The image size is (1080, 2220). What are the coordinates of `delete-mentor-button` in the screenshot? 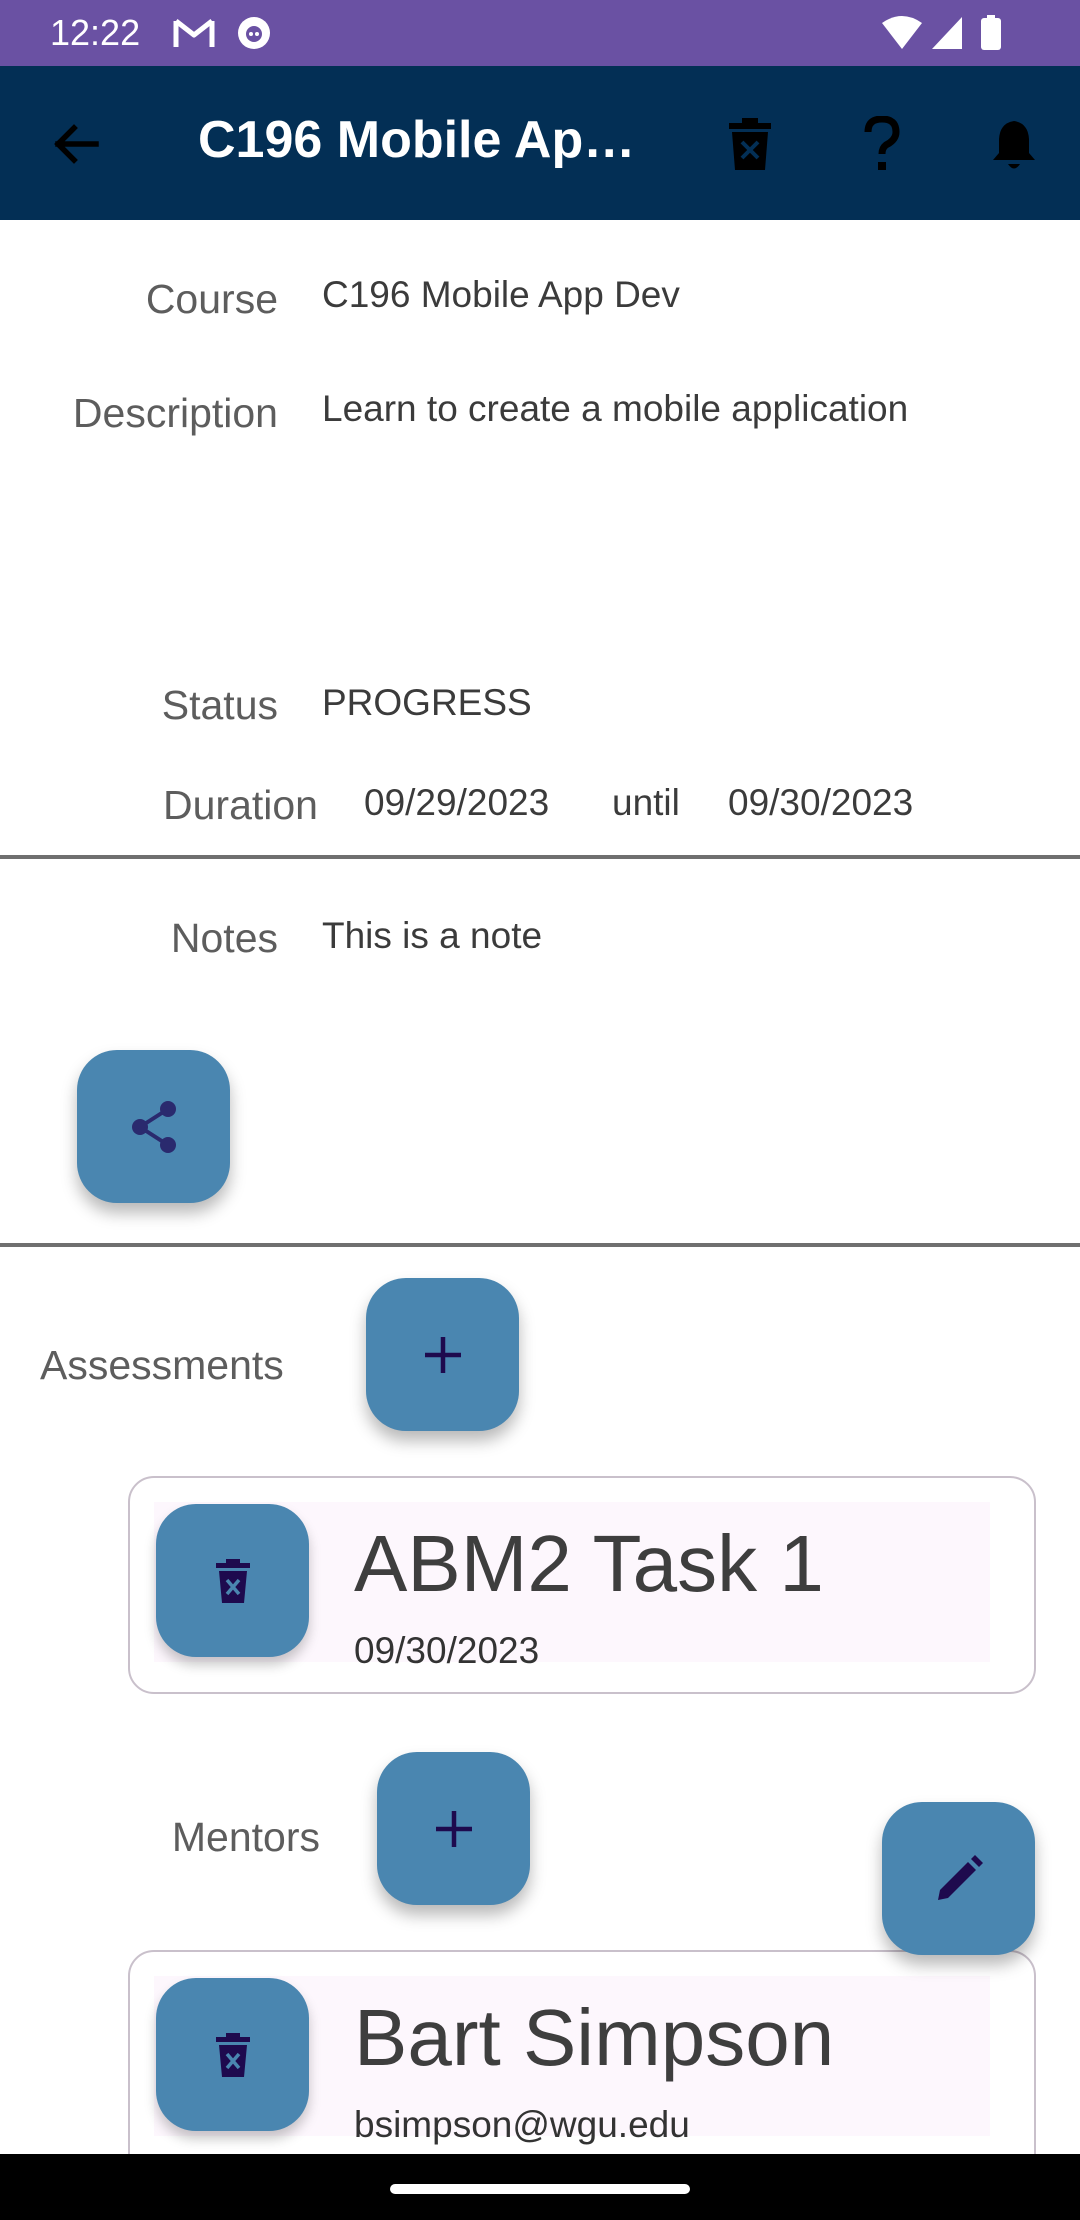 It's located at (232, 2054).